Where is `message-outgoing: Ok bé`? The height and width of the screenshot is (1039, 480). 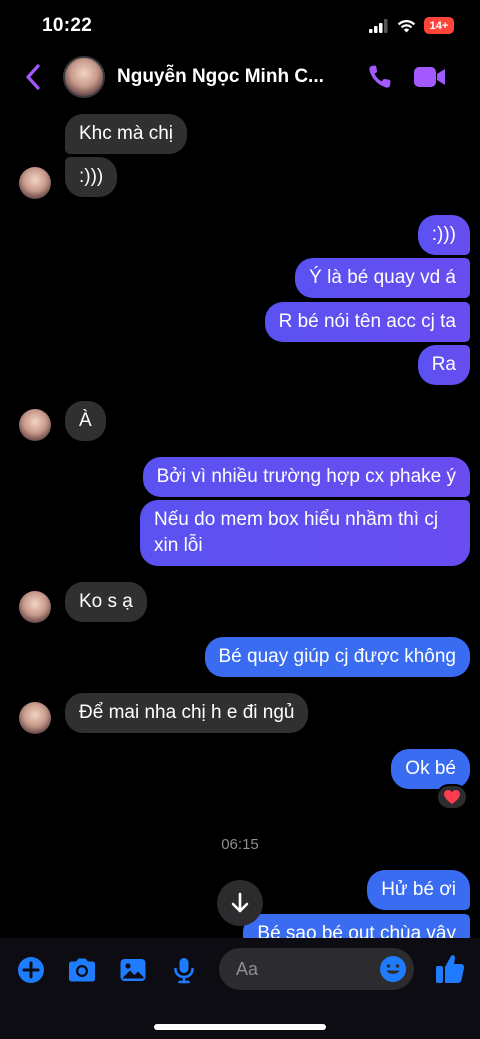
message-outgoing: Ok bé is located at coordinates (430, 769).